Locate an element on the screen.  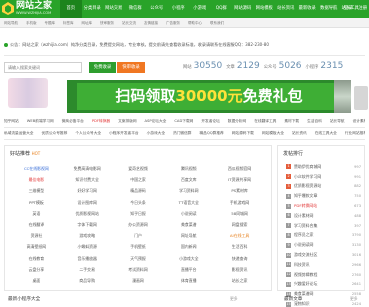
text-link: 小游戏大全 is located at coordinates (156, 133).